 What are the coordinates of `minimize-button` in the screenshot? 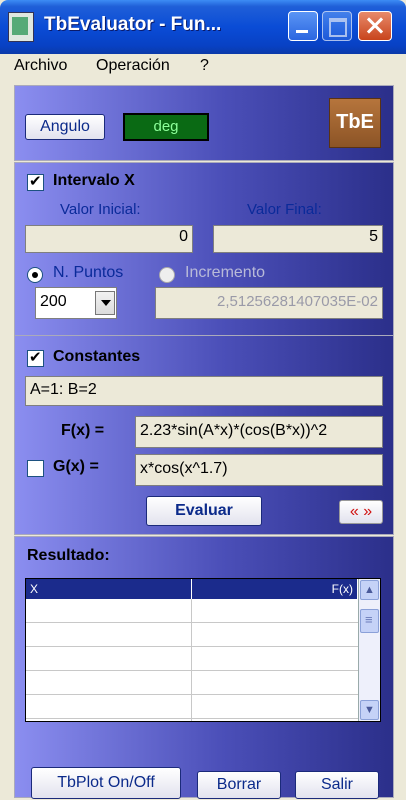 It's located at (303, 26).